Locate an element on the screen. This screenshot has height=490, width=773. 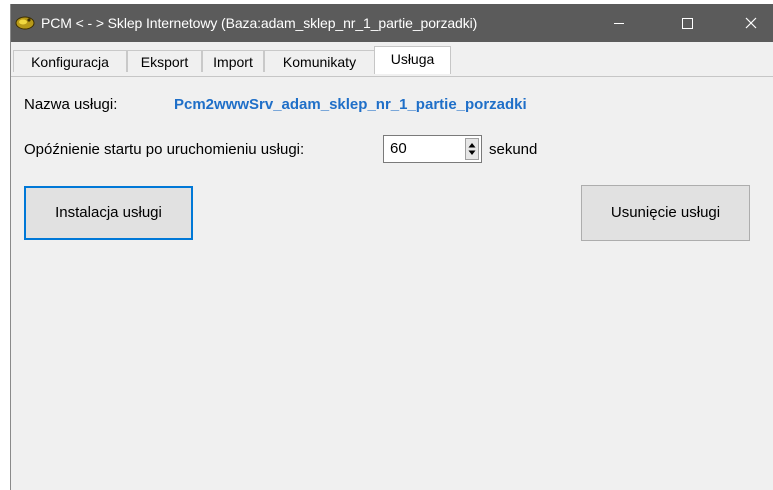
spinner-buttons is located at coordinates (472, 149).